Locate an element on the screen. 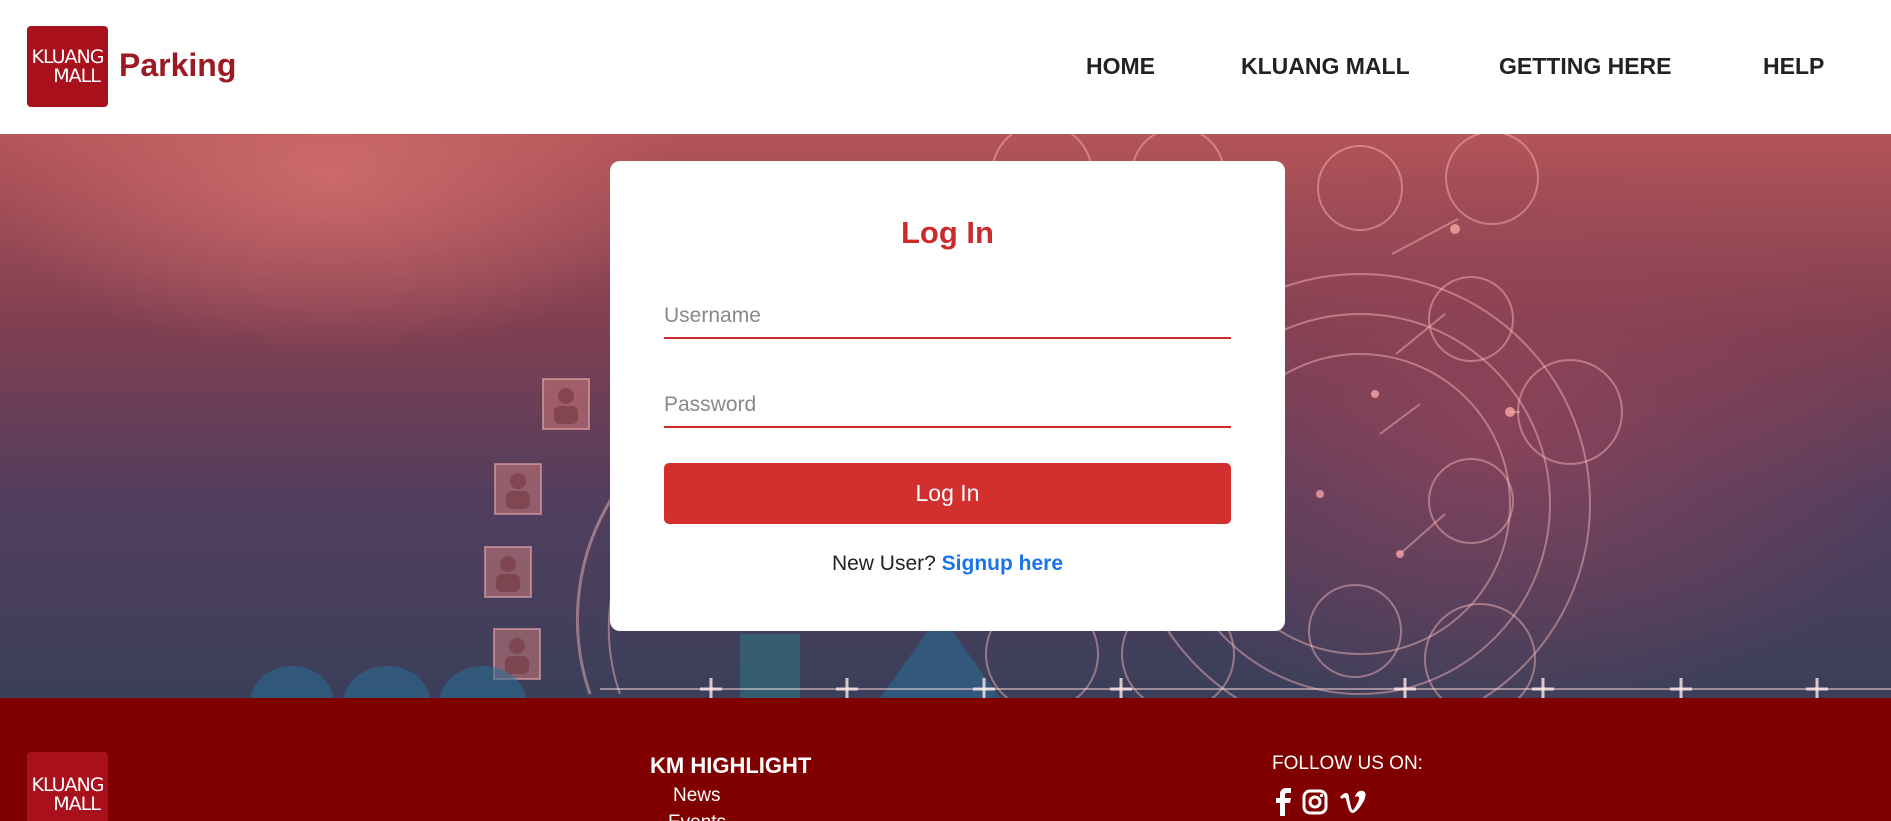  login-button: Log In is located at coordinates (947, 493).